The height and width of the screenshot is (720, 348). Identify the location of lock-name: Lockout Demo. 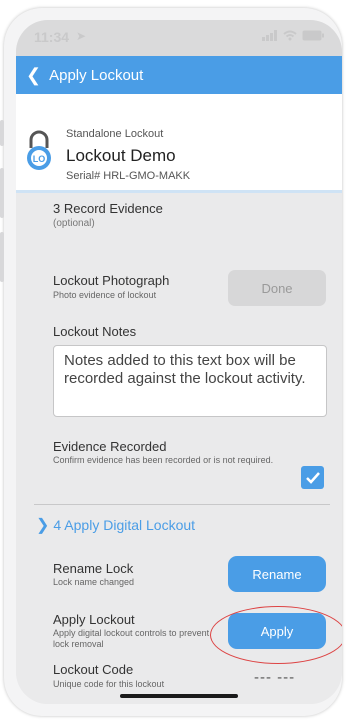
(121, 155).